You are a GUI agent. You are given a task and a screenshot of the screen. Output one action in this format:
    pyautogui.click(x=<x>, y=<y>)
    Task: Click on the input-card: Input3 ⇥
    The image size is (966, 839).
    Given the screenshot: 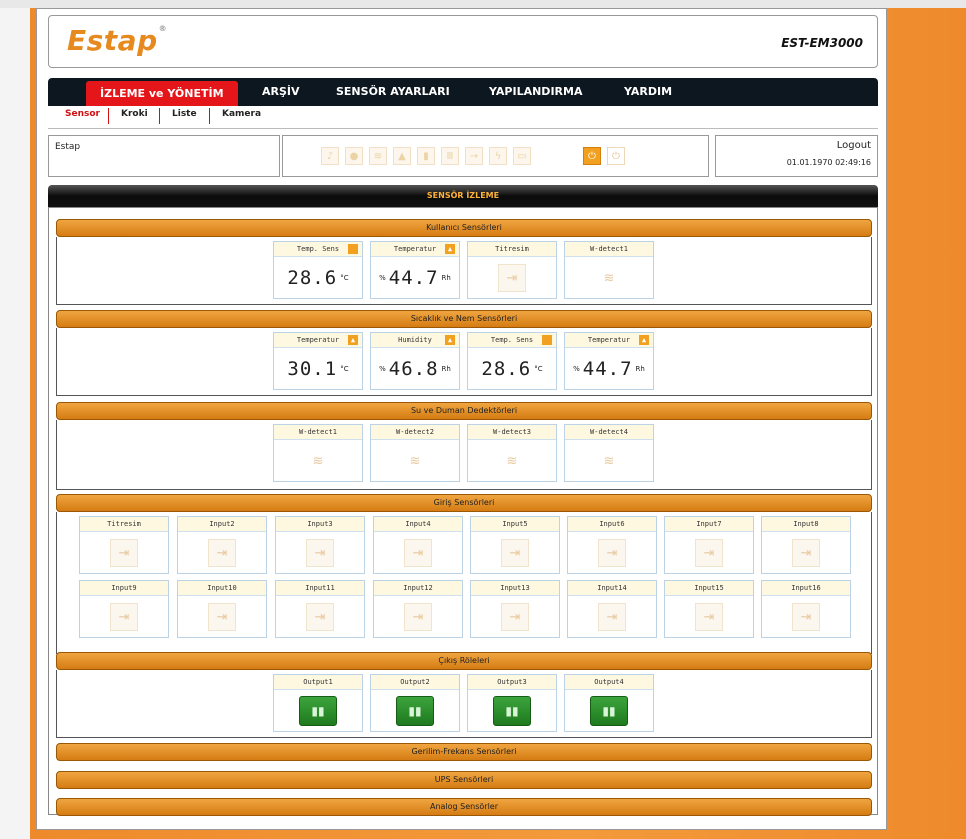 What is the action you would take?
    pyautogui.click(x=320, y=545)
    